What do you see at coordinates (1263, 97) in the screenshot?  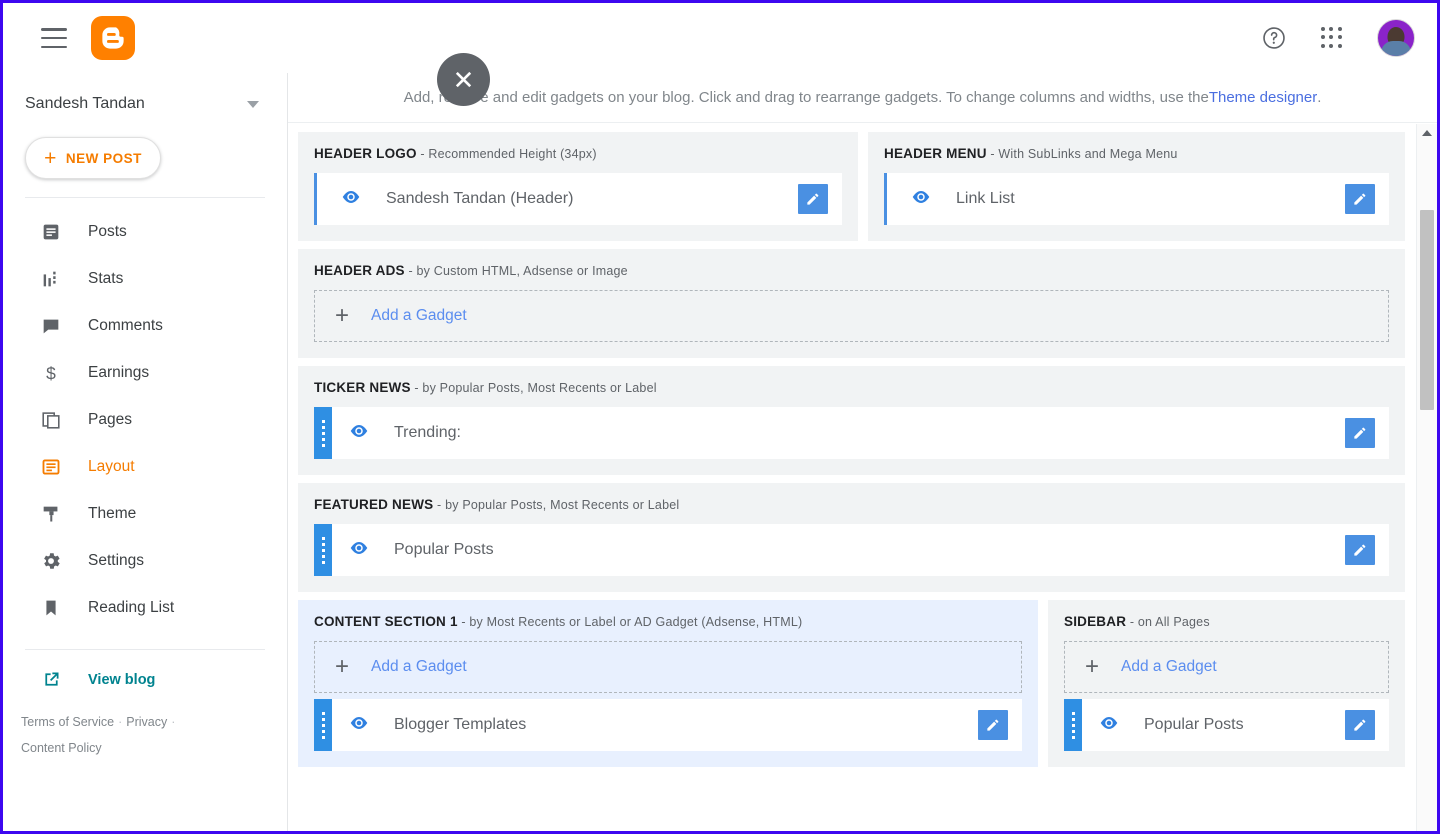 I see `theme-designer-link: Theme designer` at bounding box center [1263, 97].